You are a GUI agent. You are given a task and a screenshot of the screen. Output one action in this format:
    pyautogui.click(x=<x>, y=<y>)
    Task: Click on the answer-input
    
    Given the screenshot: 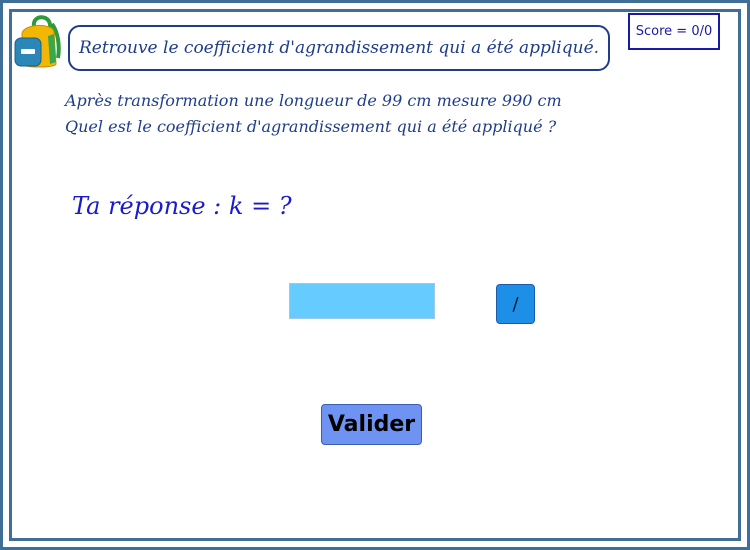 What is the action you would take?
    pyautogui.click(x=362, y=301)
    